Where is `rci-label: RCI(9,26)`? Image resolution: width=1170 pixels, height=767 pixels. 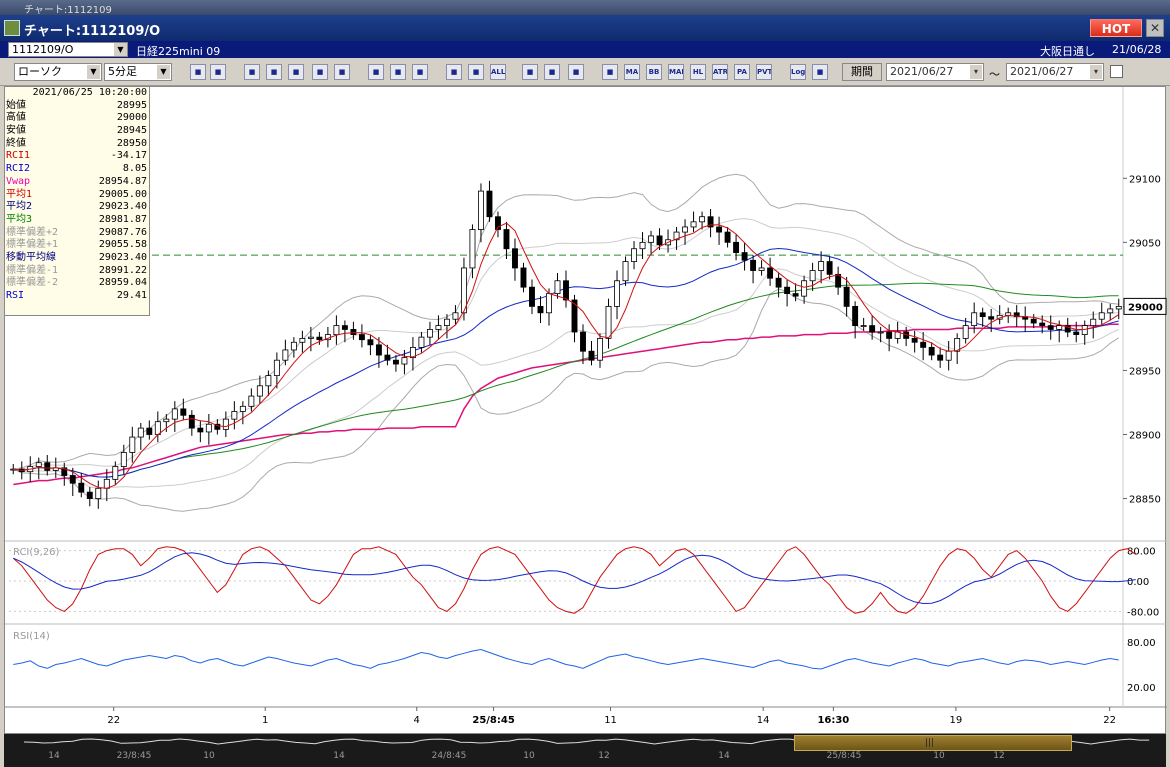
rci-label: RCI(9,26) is located at coordinates (36, 552).